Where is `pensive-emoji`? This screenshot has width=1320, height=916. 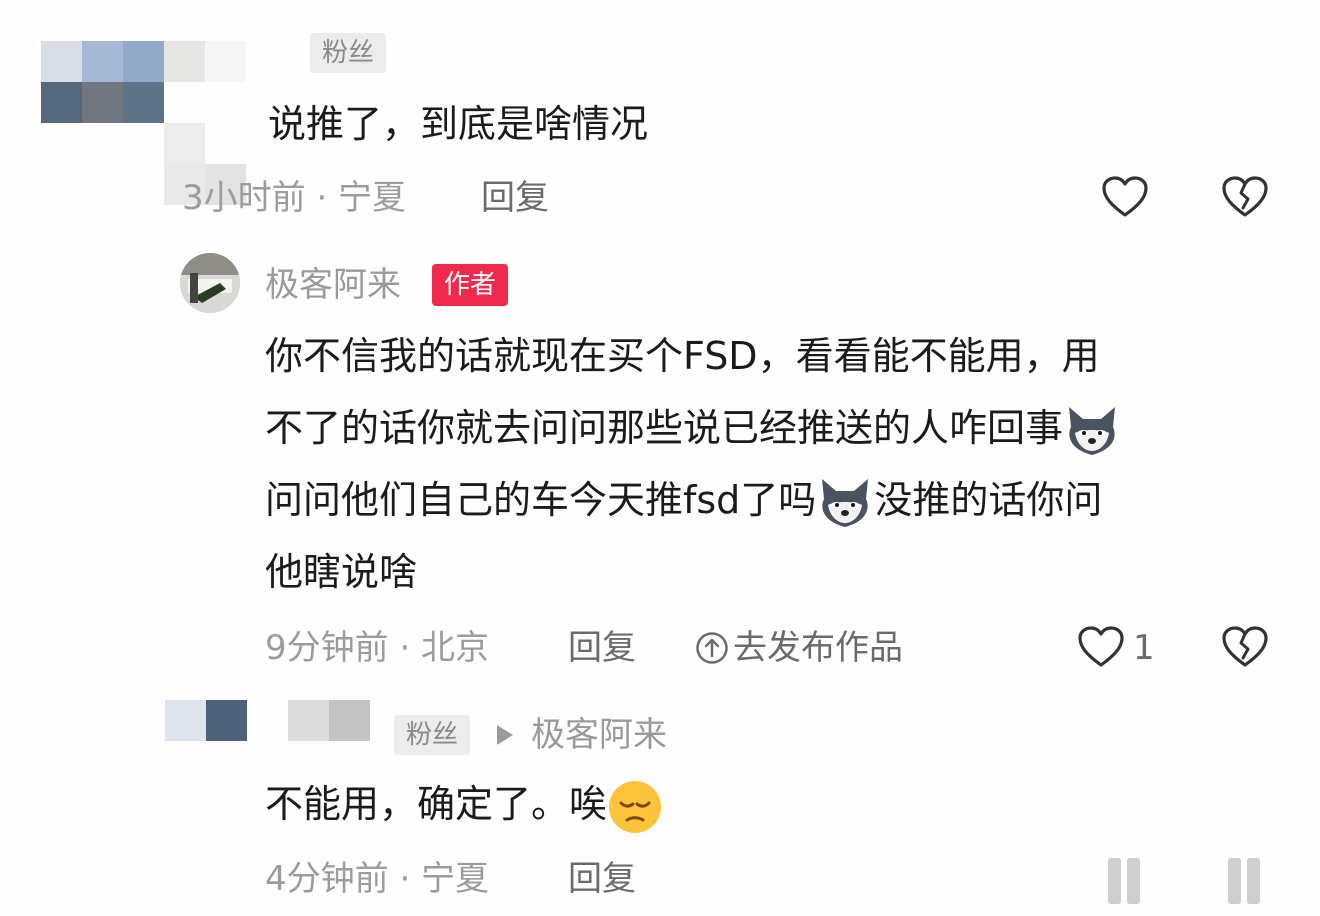
pensive-emoji is located at coordinates (635, 806).